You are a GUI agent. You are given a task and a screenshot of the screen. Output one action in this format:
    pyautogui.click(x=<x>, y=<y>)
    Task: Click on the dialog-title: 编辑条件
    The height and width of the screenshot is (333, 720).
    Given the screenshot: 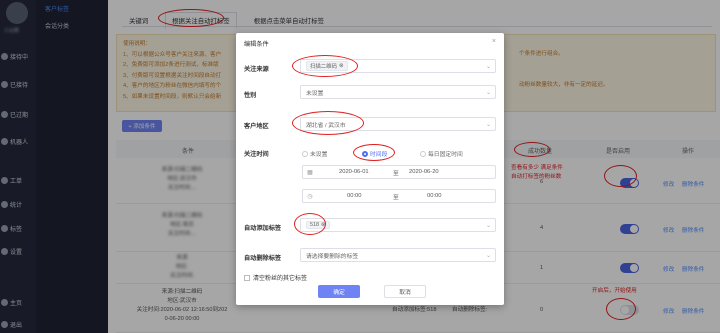 What is the action you would take?
    pyautogui.click(x=256, y=44)
    